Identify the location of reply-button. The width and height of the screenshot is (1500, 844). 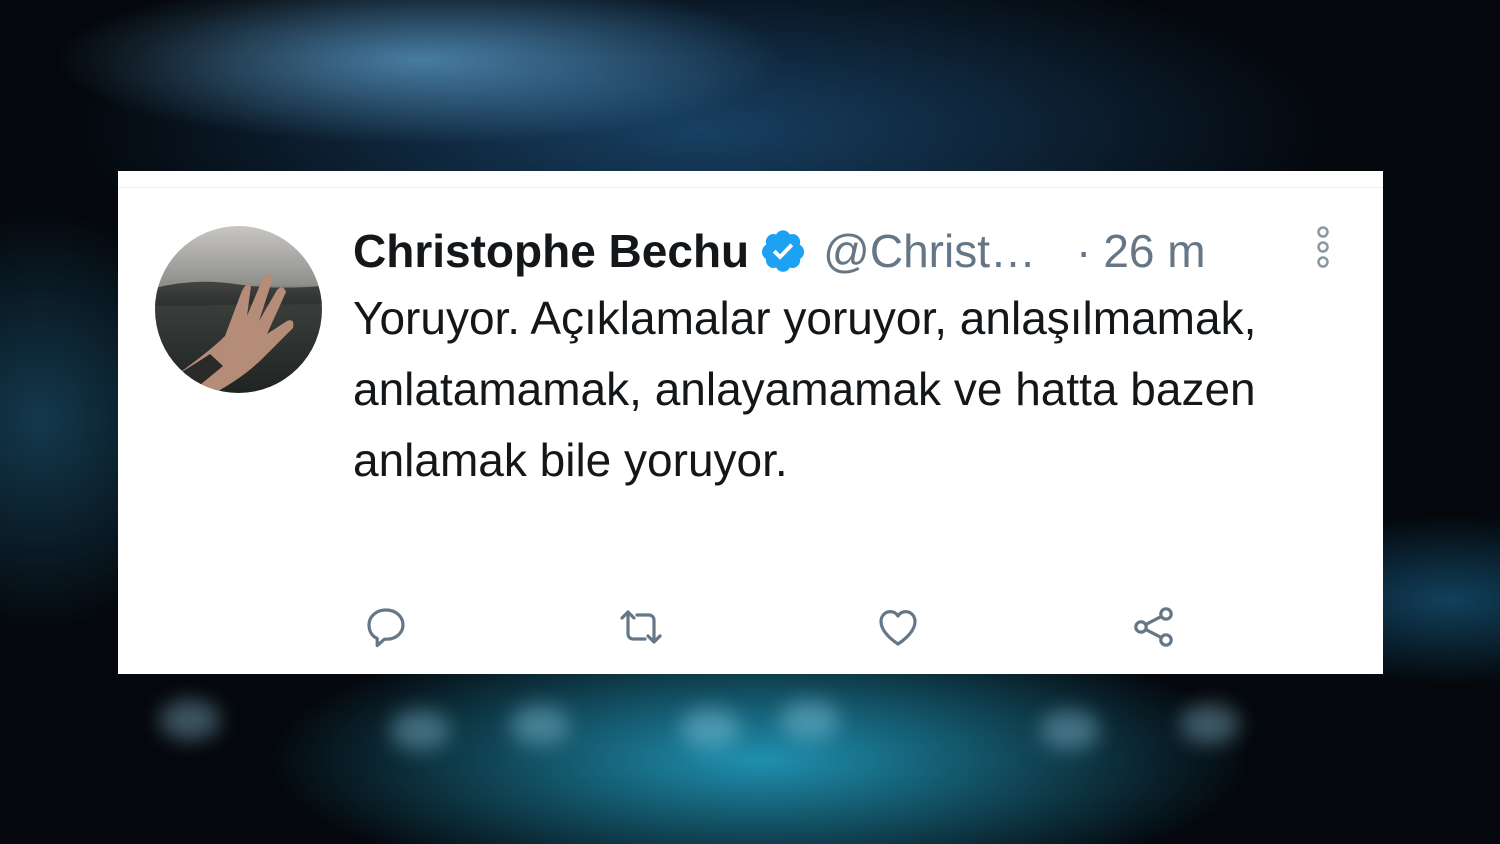
(386, 627).